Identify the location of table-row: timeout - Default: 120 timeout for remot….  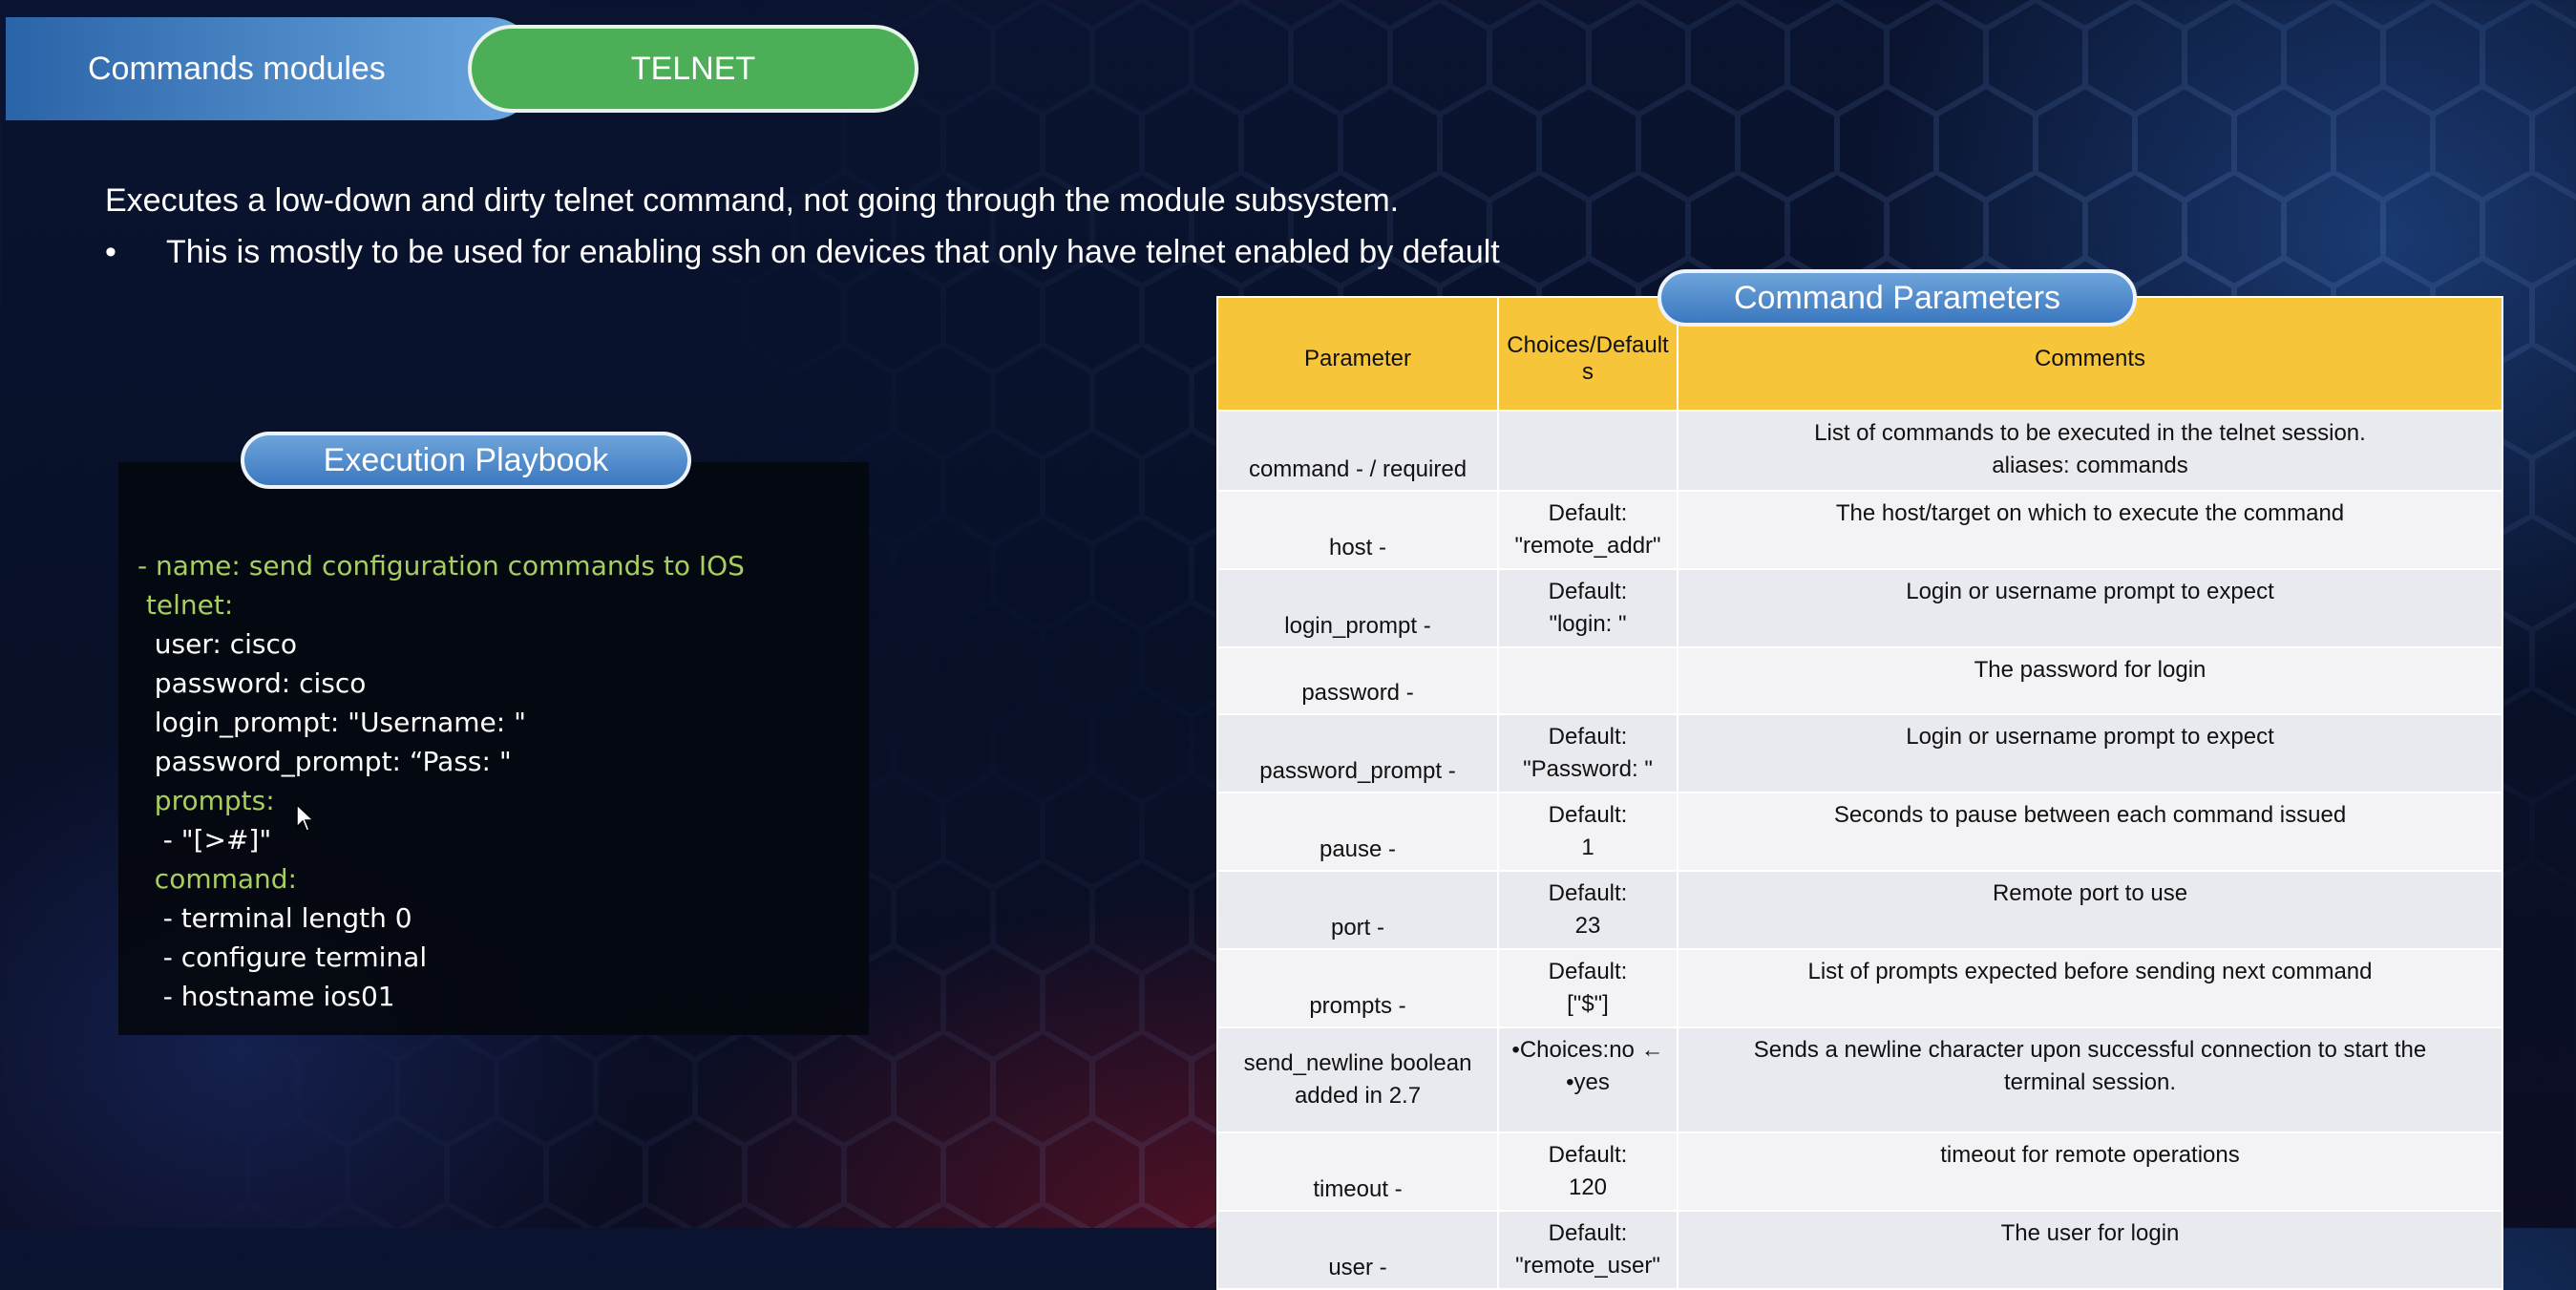
(1859, 1171).